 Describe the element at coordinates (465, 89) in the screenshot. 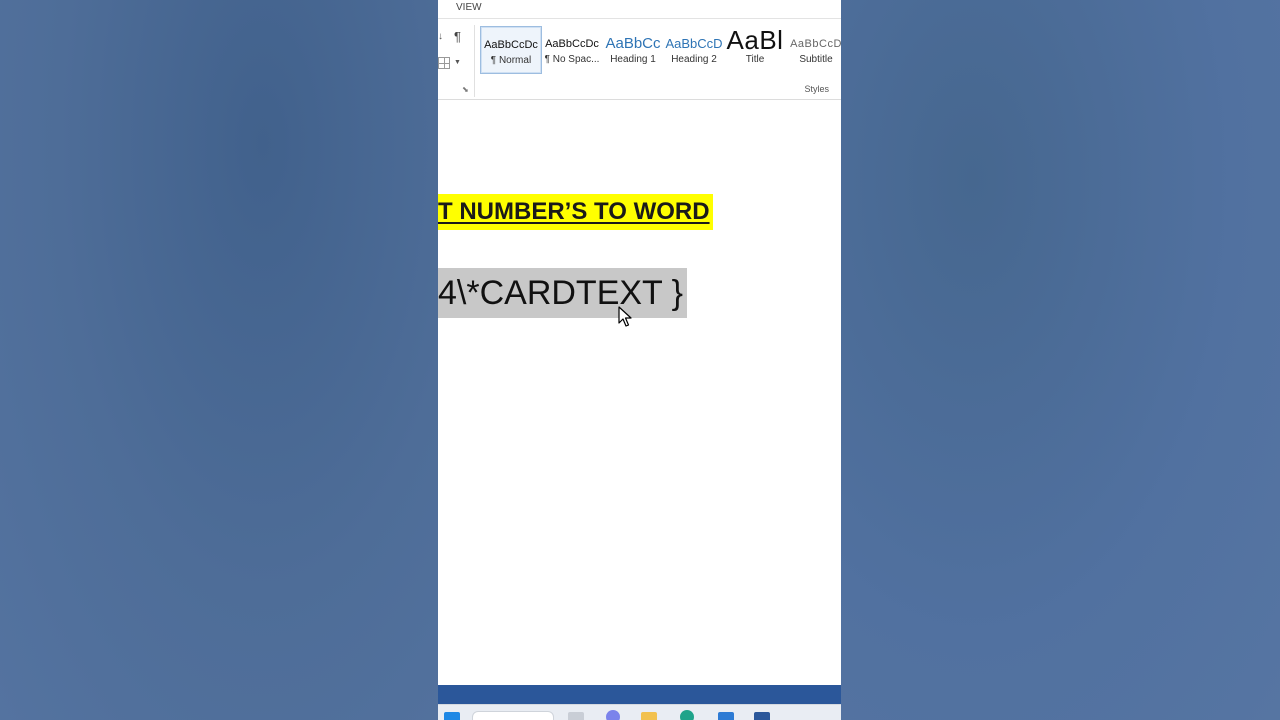

I see `paragraph-dialog-launcher-icon: ⬊` at that location.